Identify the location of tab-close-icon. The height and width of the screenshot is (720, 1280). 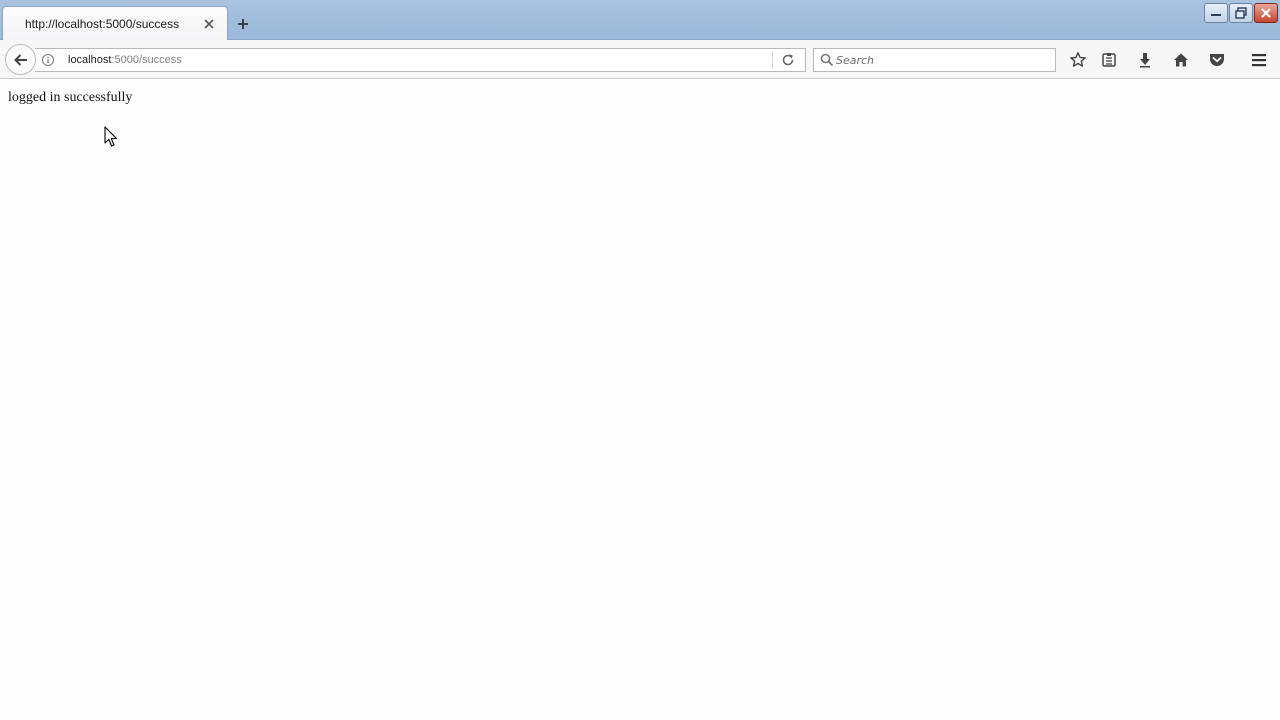
(209, 24).